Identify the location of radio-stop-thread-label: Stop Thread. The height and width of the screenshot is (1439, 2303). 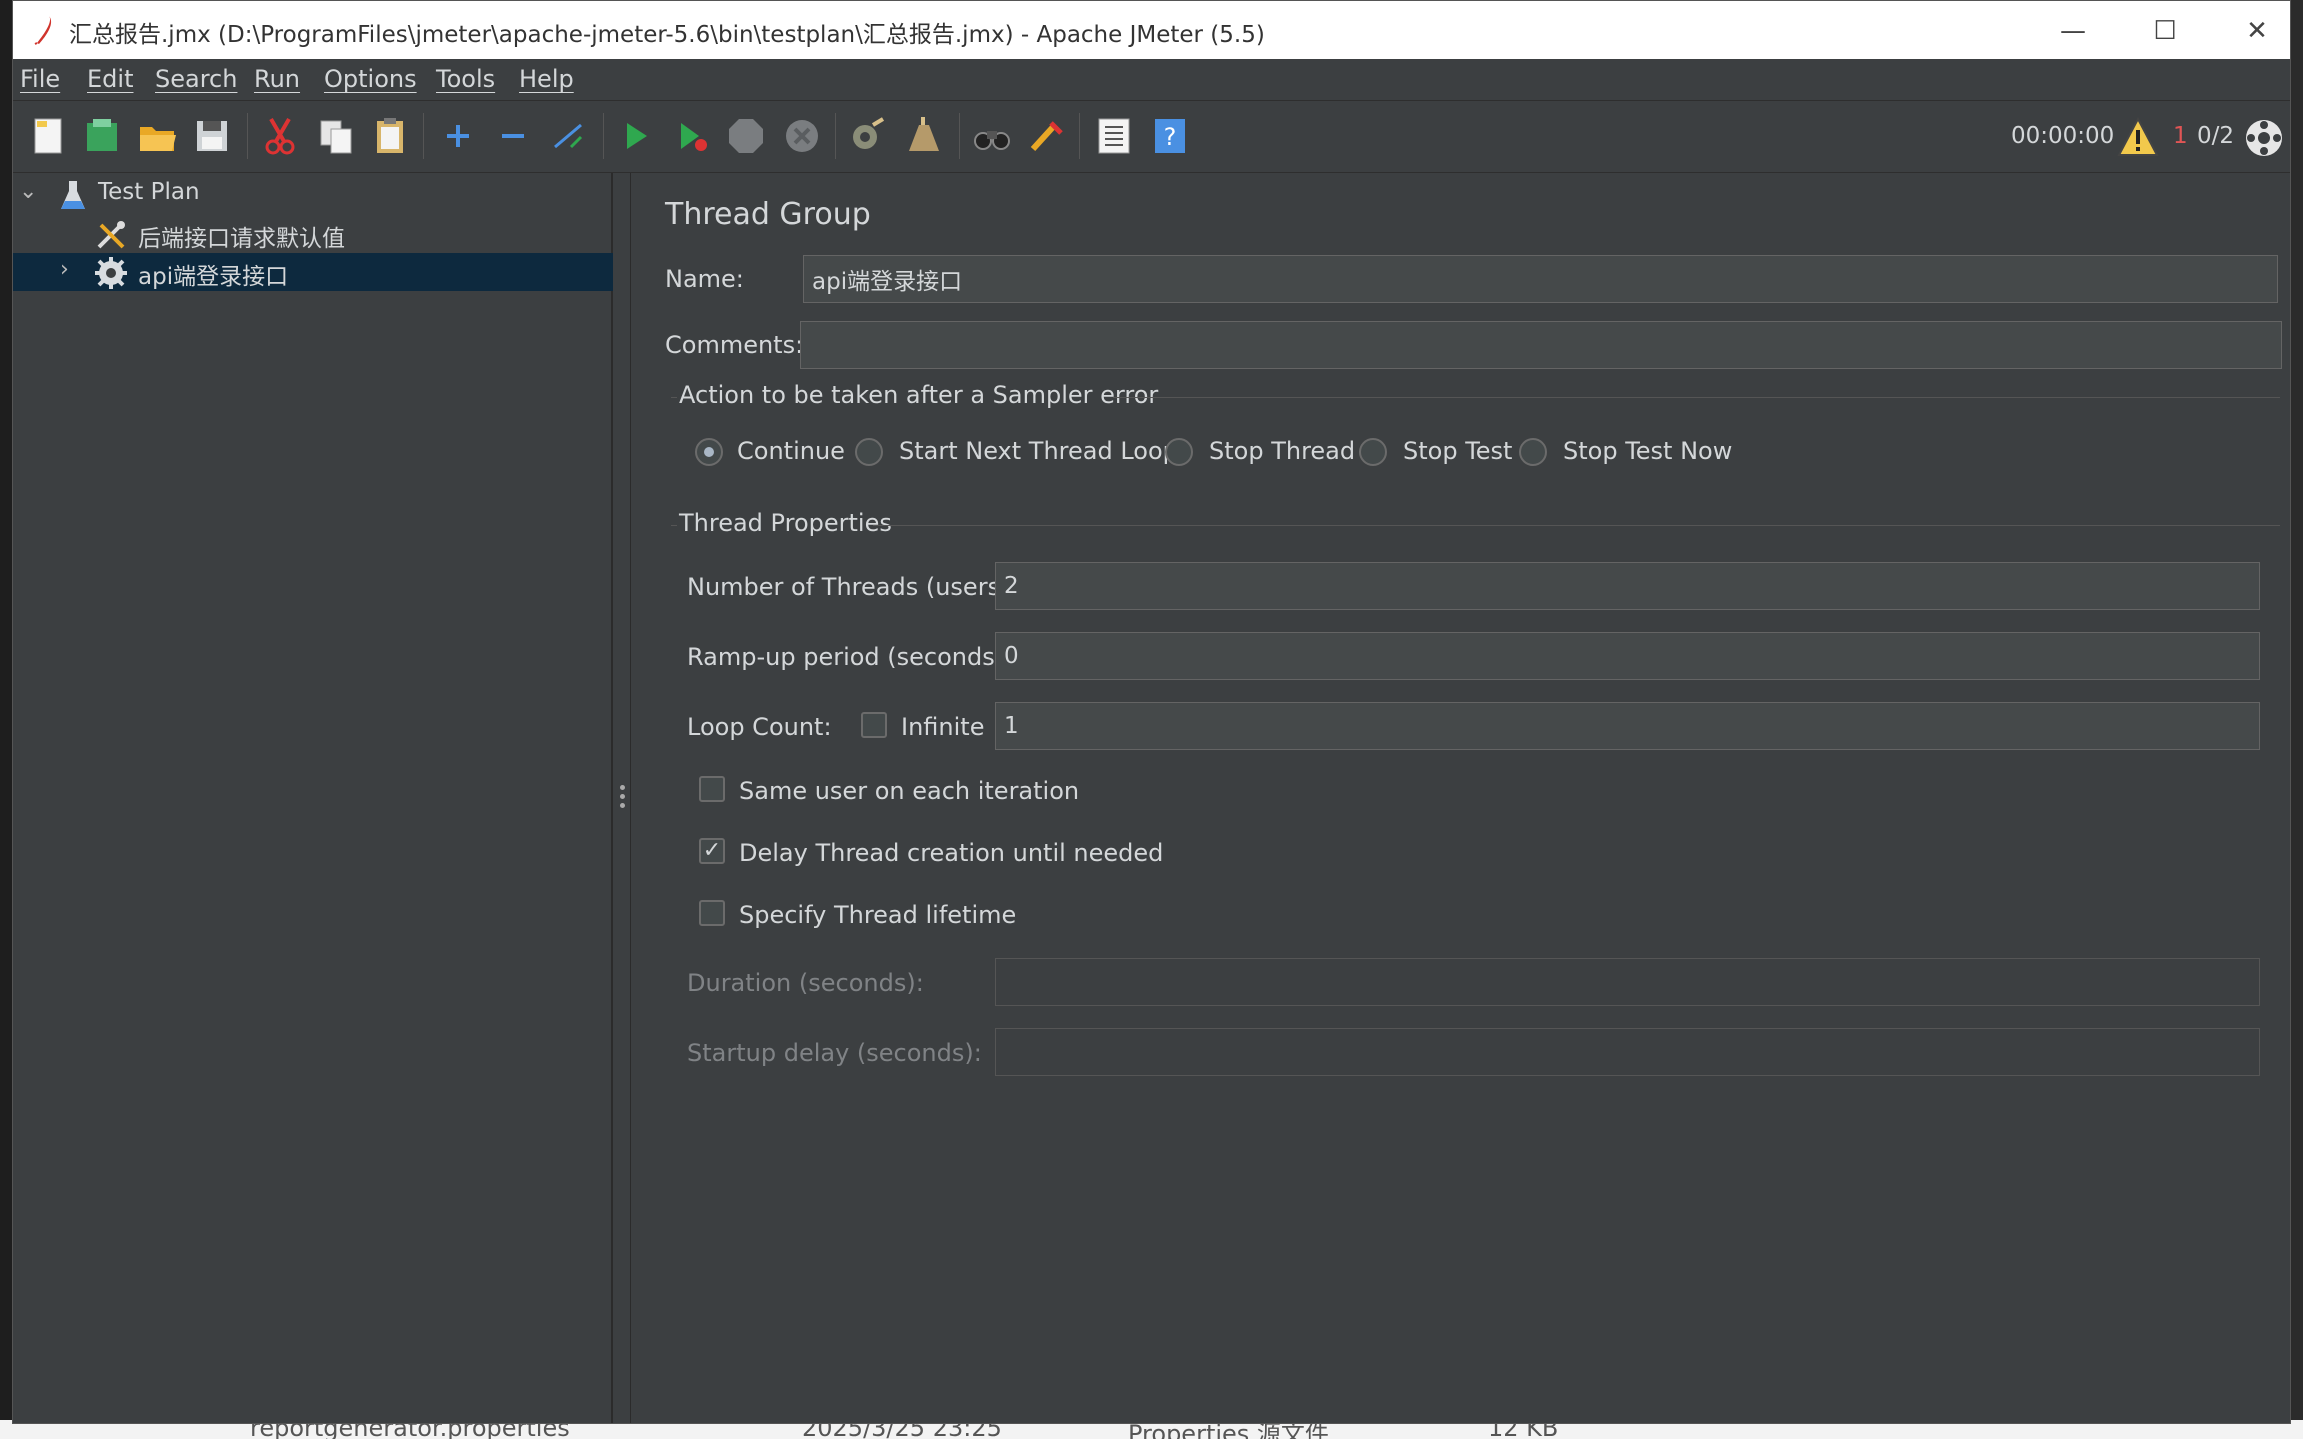
(1282, 451).